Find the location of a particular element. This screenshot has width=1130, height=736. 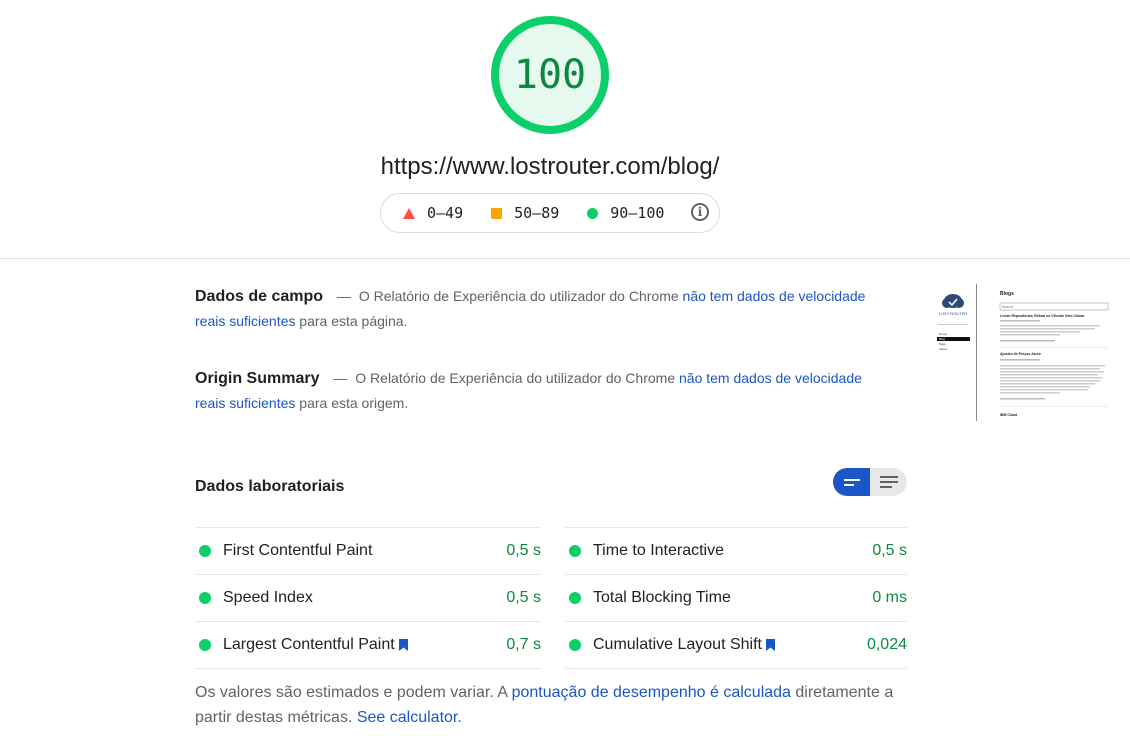

metric-row: First Contentful Paint 0,5 s is located at coordinates (368, 550).